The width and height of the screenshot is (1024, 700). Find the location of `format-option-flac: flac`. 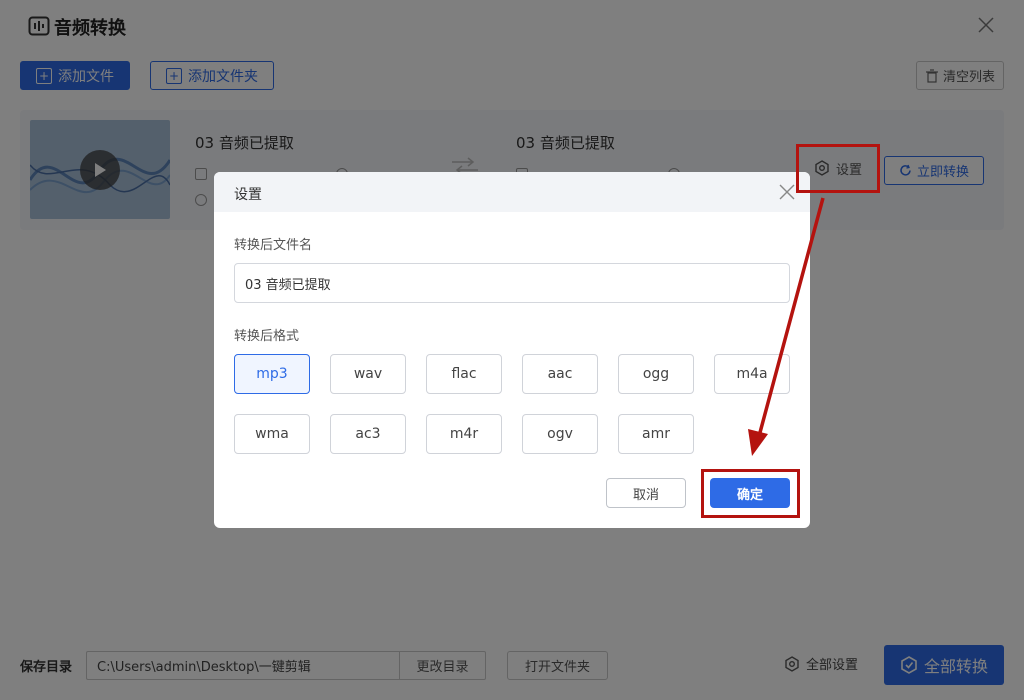

format-option-flac: flac is located at coordinates (464, 374).